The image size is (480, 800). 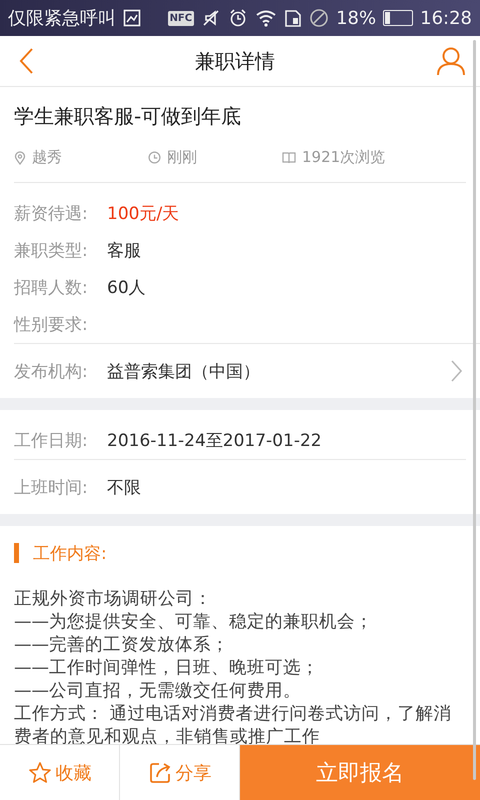 I want to click on battery-icon, so click(x=398, y=18).